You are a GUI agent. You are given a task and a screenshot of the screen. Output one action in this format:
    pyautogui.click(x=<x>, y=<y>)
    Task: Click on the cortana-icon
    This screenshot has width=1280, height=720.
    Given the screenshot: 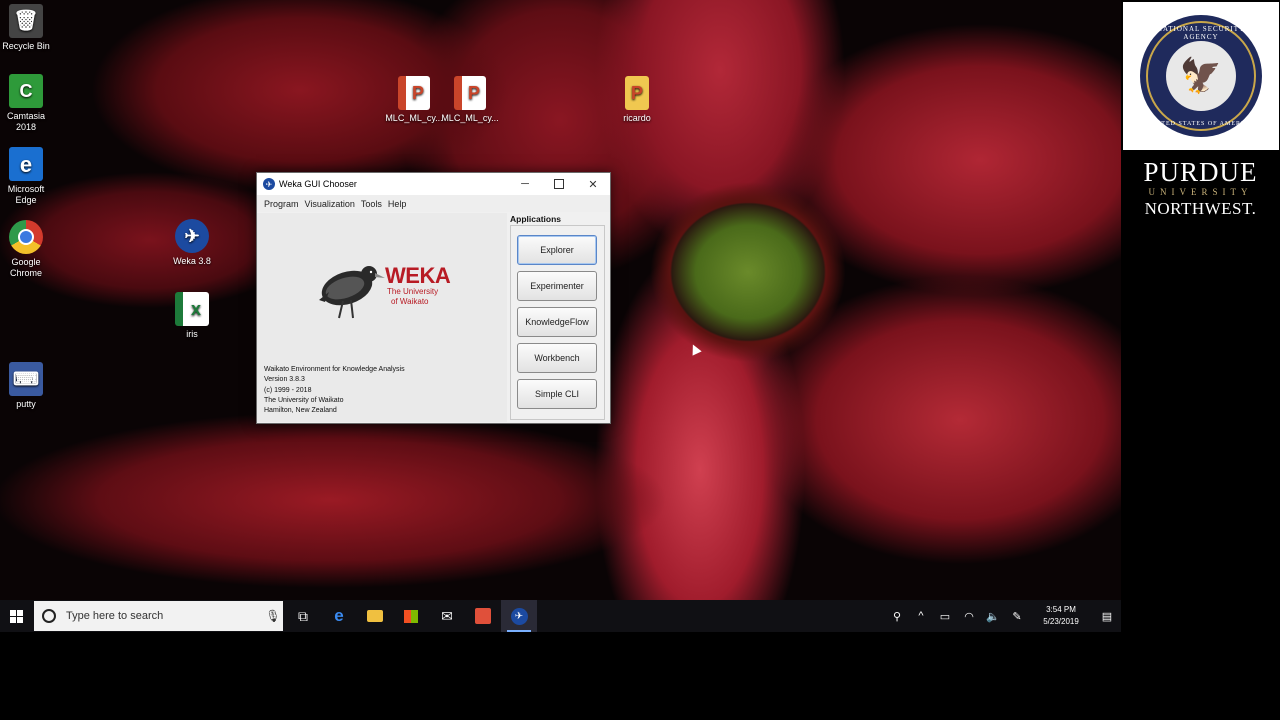 What is the action you would take?
    pyautogui.click(x=49, y=616)
    